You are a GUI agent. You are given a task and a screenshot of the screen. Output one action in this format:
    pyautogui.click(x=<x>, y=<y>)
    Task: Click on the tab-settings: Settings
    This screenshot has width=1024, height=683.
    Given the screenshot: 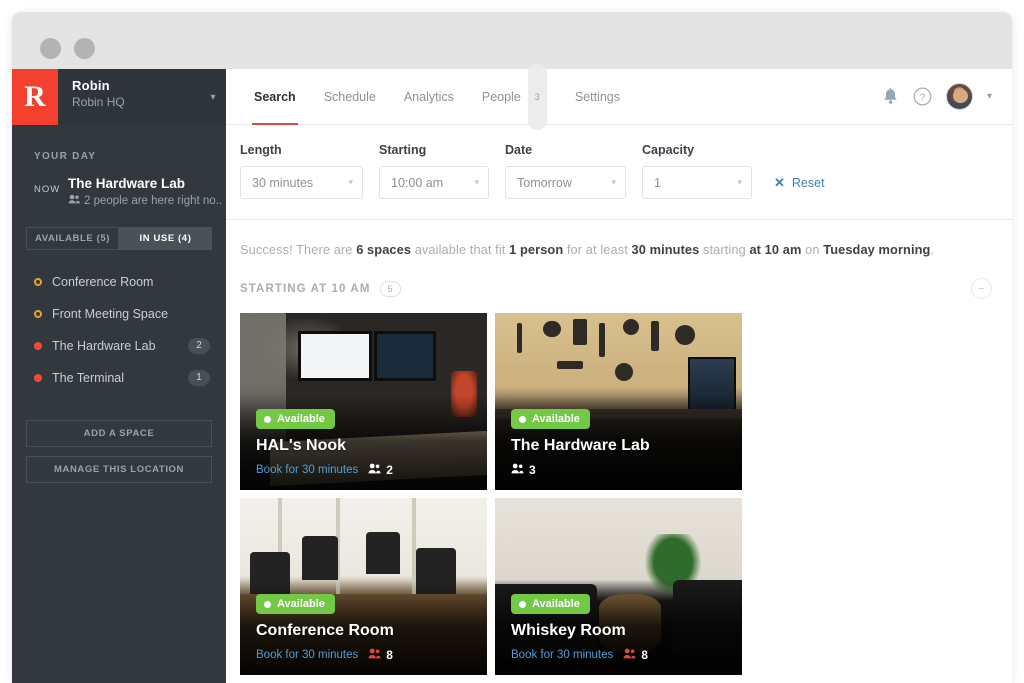 What is the action you would take?
    pyautogui.click(x=597, y=97)
    